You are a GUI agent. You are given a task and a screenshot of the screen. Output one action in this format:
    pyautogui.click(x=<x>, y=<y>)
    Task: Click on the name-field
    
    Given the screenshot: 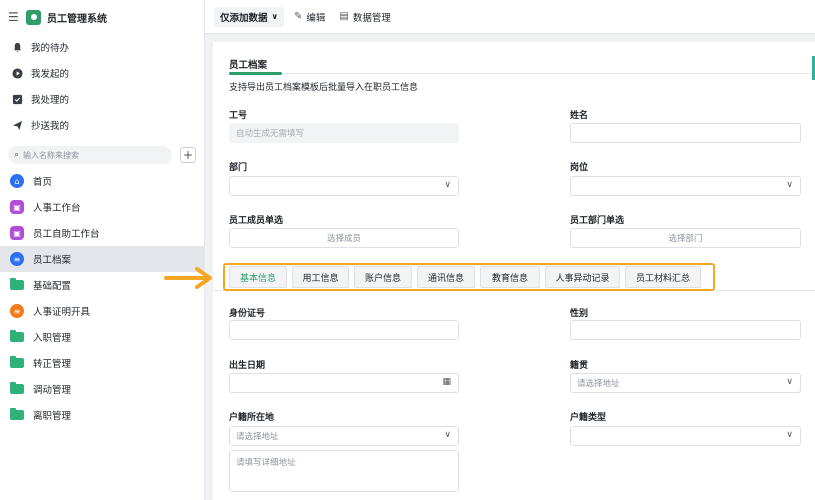 What is the action you would take?
    pyautogui.click(x=685, y=133)
    